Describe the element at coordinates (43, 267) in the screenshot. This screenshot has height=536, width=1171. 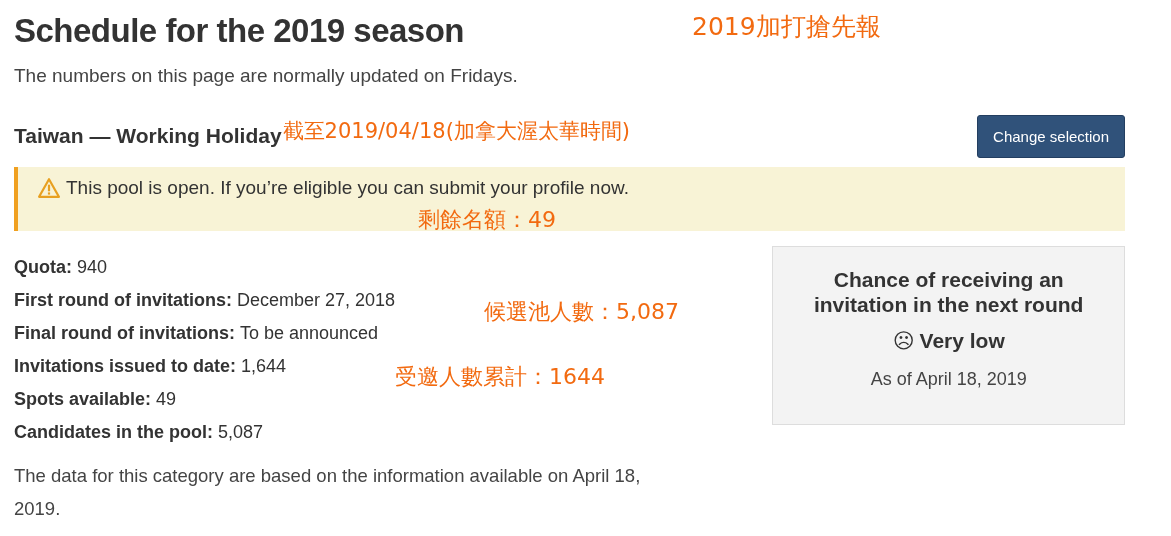
I see `fact-label: Quota:` at that location.